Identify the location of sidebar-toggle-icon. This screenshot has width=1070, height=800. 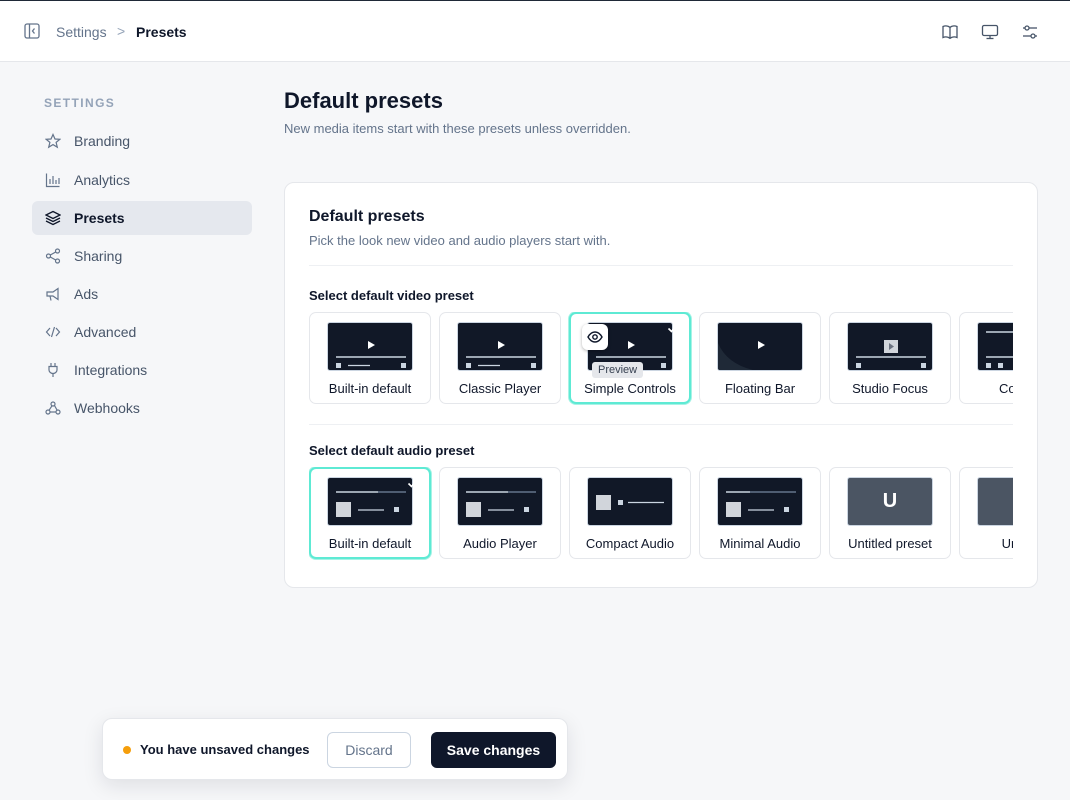
(32, 31).